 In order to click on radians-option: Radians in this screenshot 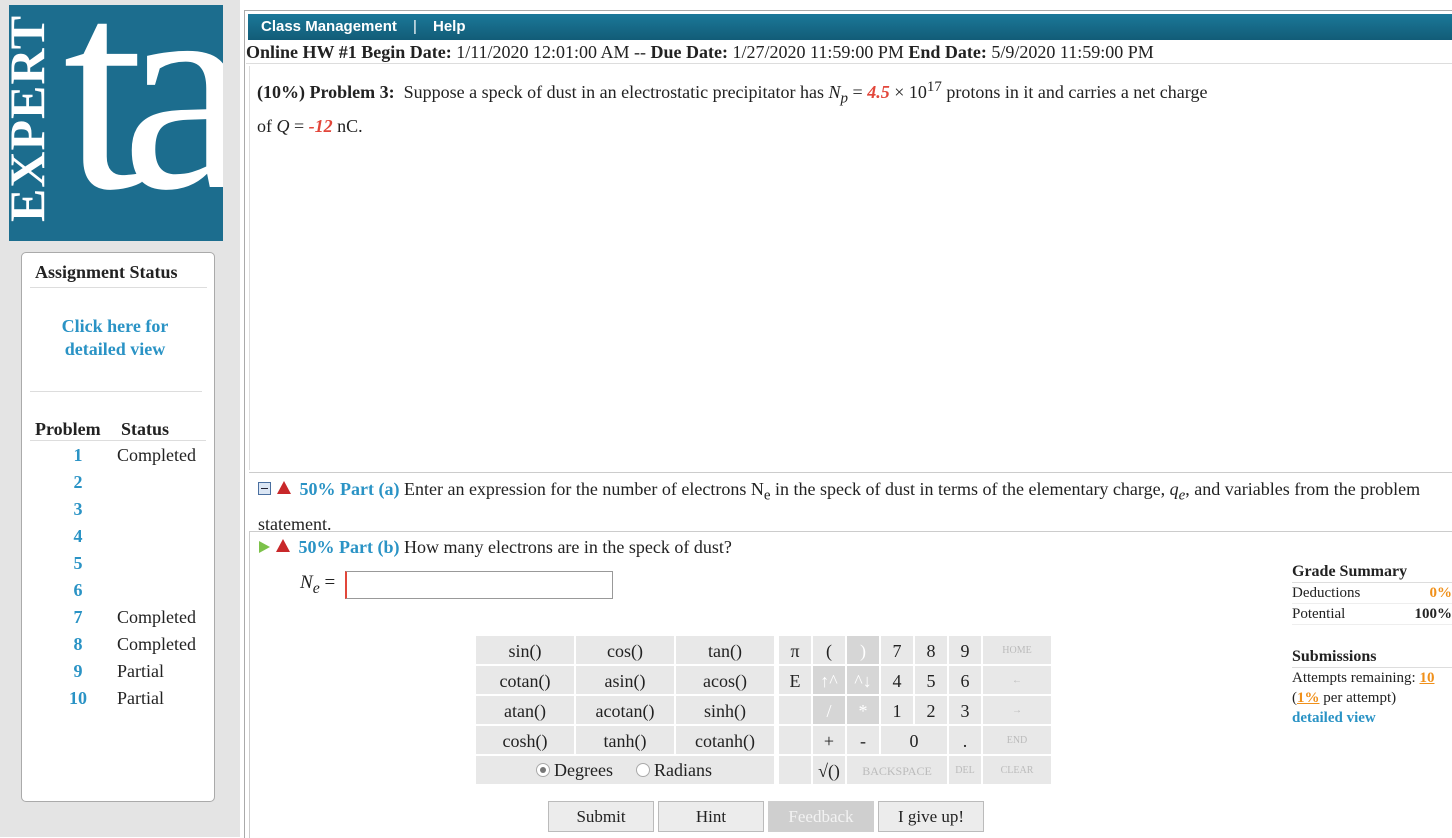, I will do `click(674, 770)`.